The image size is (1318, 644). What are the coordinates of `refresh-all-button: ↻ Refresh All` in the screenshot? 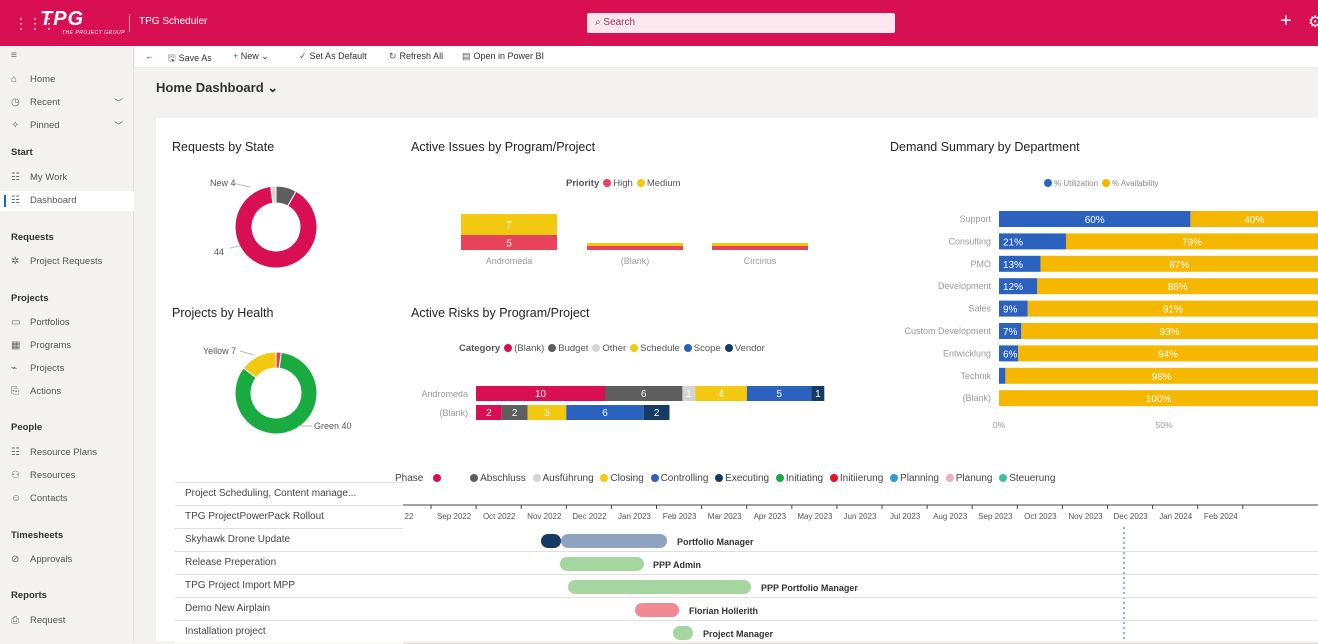 It's located at (416, 56).